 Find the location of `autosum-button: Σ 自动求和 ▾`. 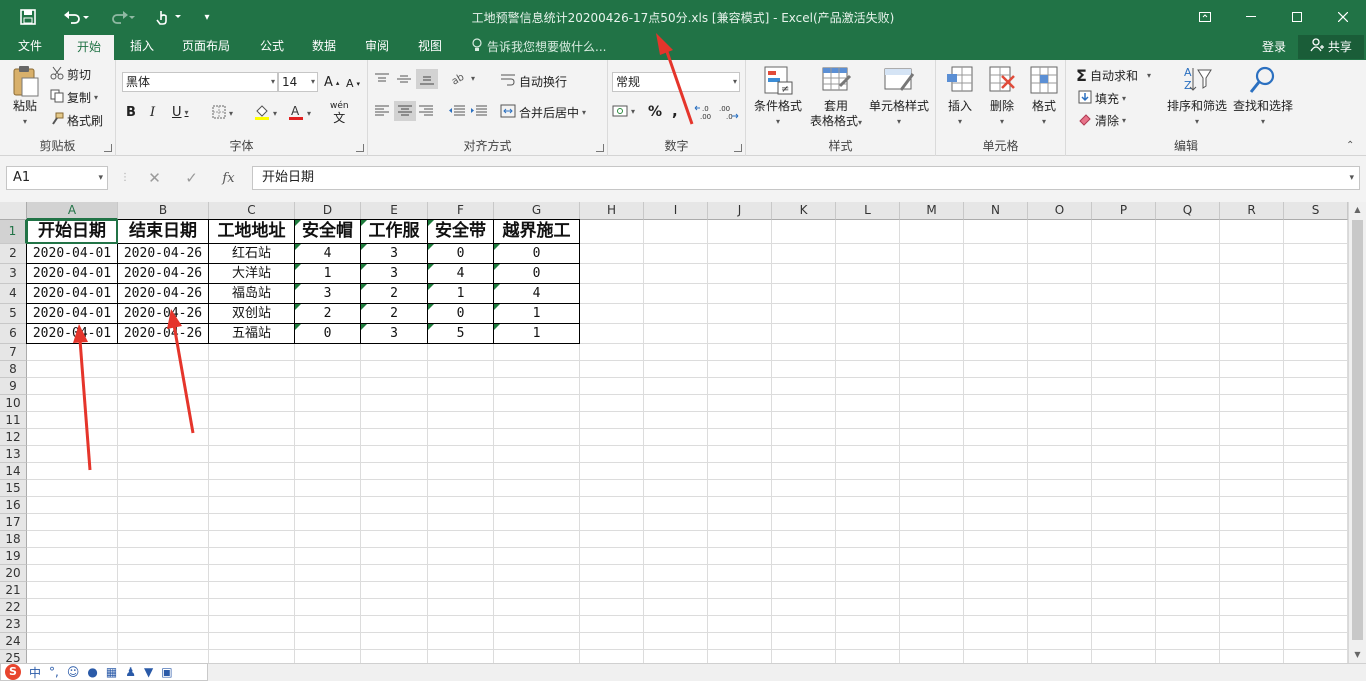

autosum-button: Σ 自动求和 ▾ is located at coordinates (1113, 75).